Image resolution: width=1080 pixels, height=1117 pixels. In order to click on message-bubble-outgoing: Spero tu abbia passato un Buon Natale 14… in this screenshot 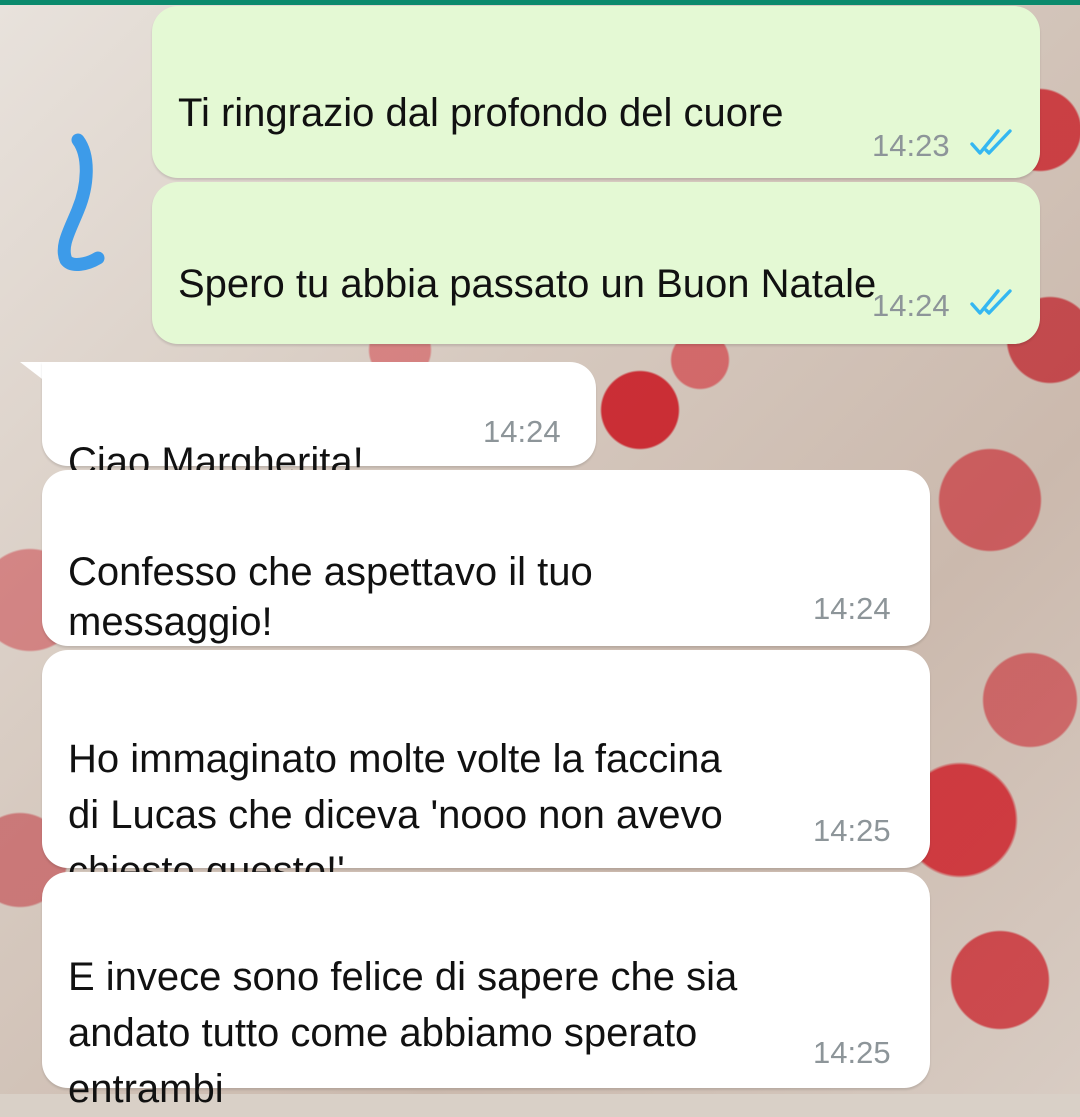, I will do `click(596, 263)`.